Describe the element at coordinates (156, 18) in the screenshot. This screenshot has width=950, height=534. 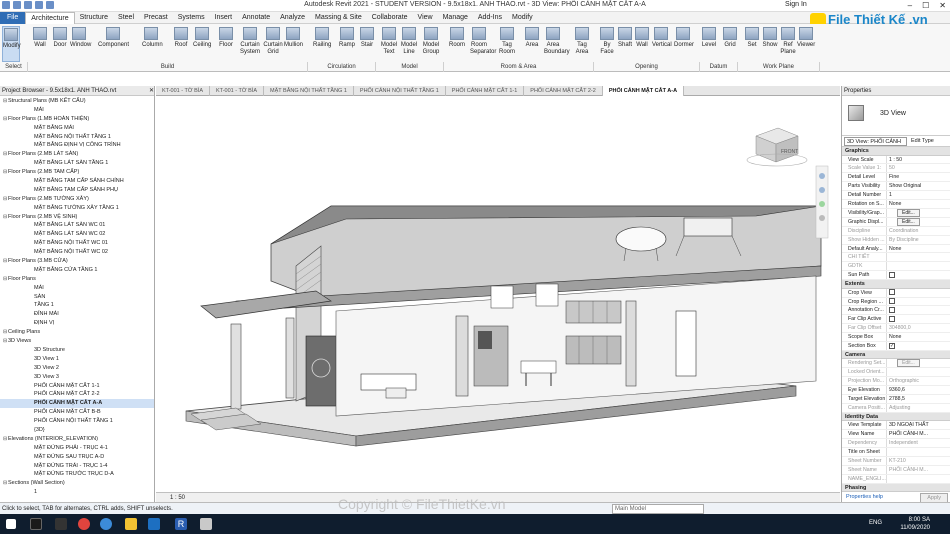
I see `ribbon-tab-precast: Precast` at that location.